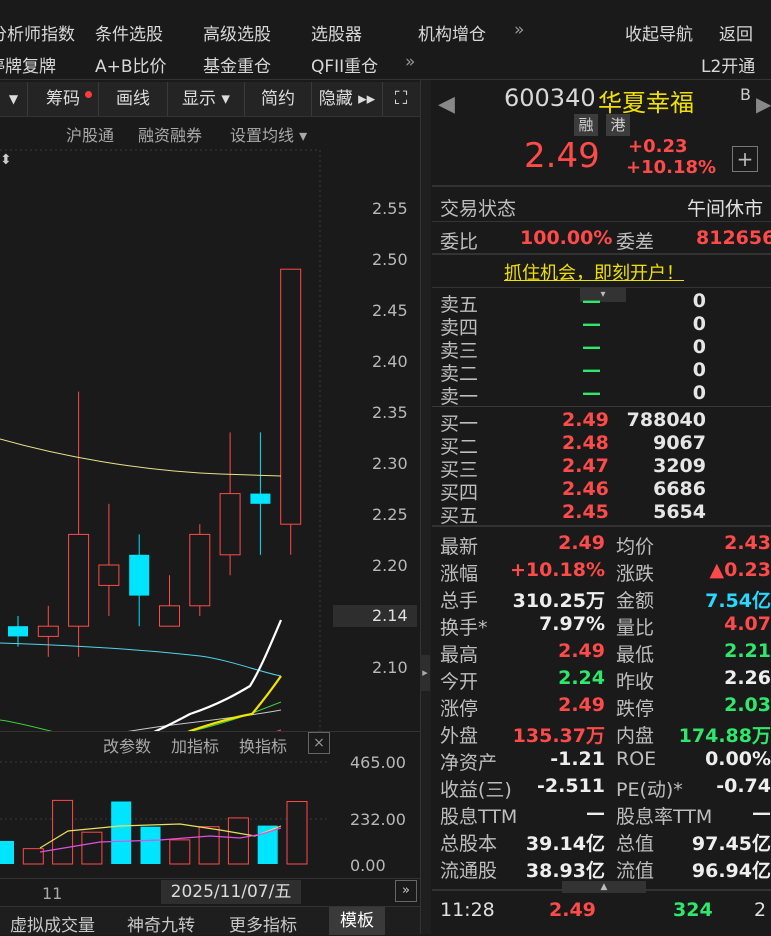  Describe the element at coordinates (649, 788) in the screenshot. I see `stat-label: PE(动)*` at that location.